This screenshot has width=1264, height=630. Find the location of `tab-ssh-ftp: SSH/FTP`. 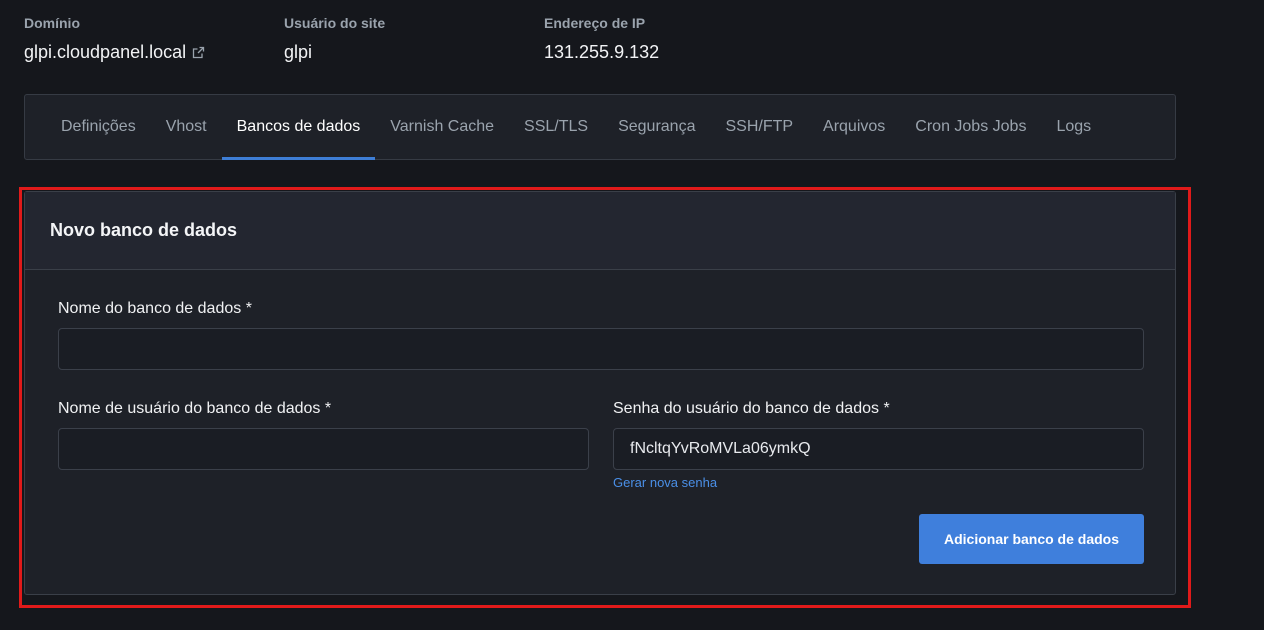

tab-ssh-ftp: SSH/FTP is located at coordinates (759, 127).